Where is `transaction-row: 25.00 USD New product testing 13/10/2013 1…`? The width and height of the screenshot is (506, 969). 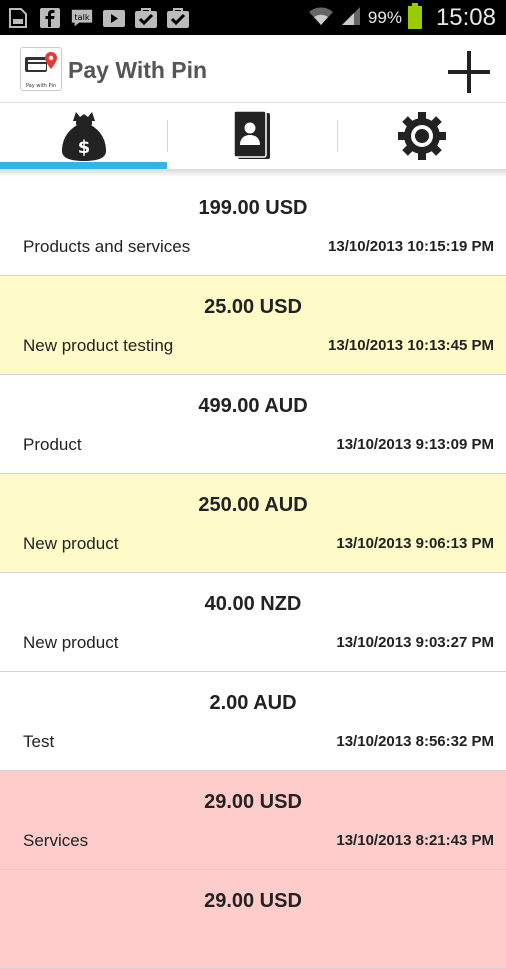 transaction-row: 25.00 USD New product testing 13/10/2013 1… is located at coordinates (253, 325).